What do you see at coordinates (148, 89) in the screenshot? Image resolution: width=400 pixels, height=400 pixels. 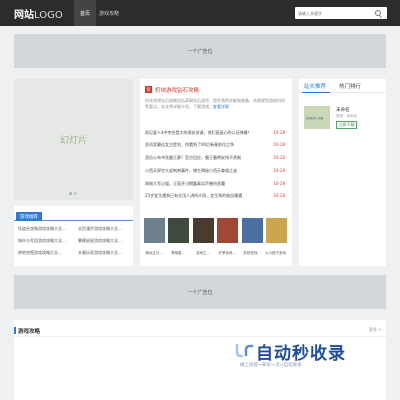 I see `featured-badge: 荐` at bounding box center [148, 89].